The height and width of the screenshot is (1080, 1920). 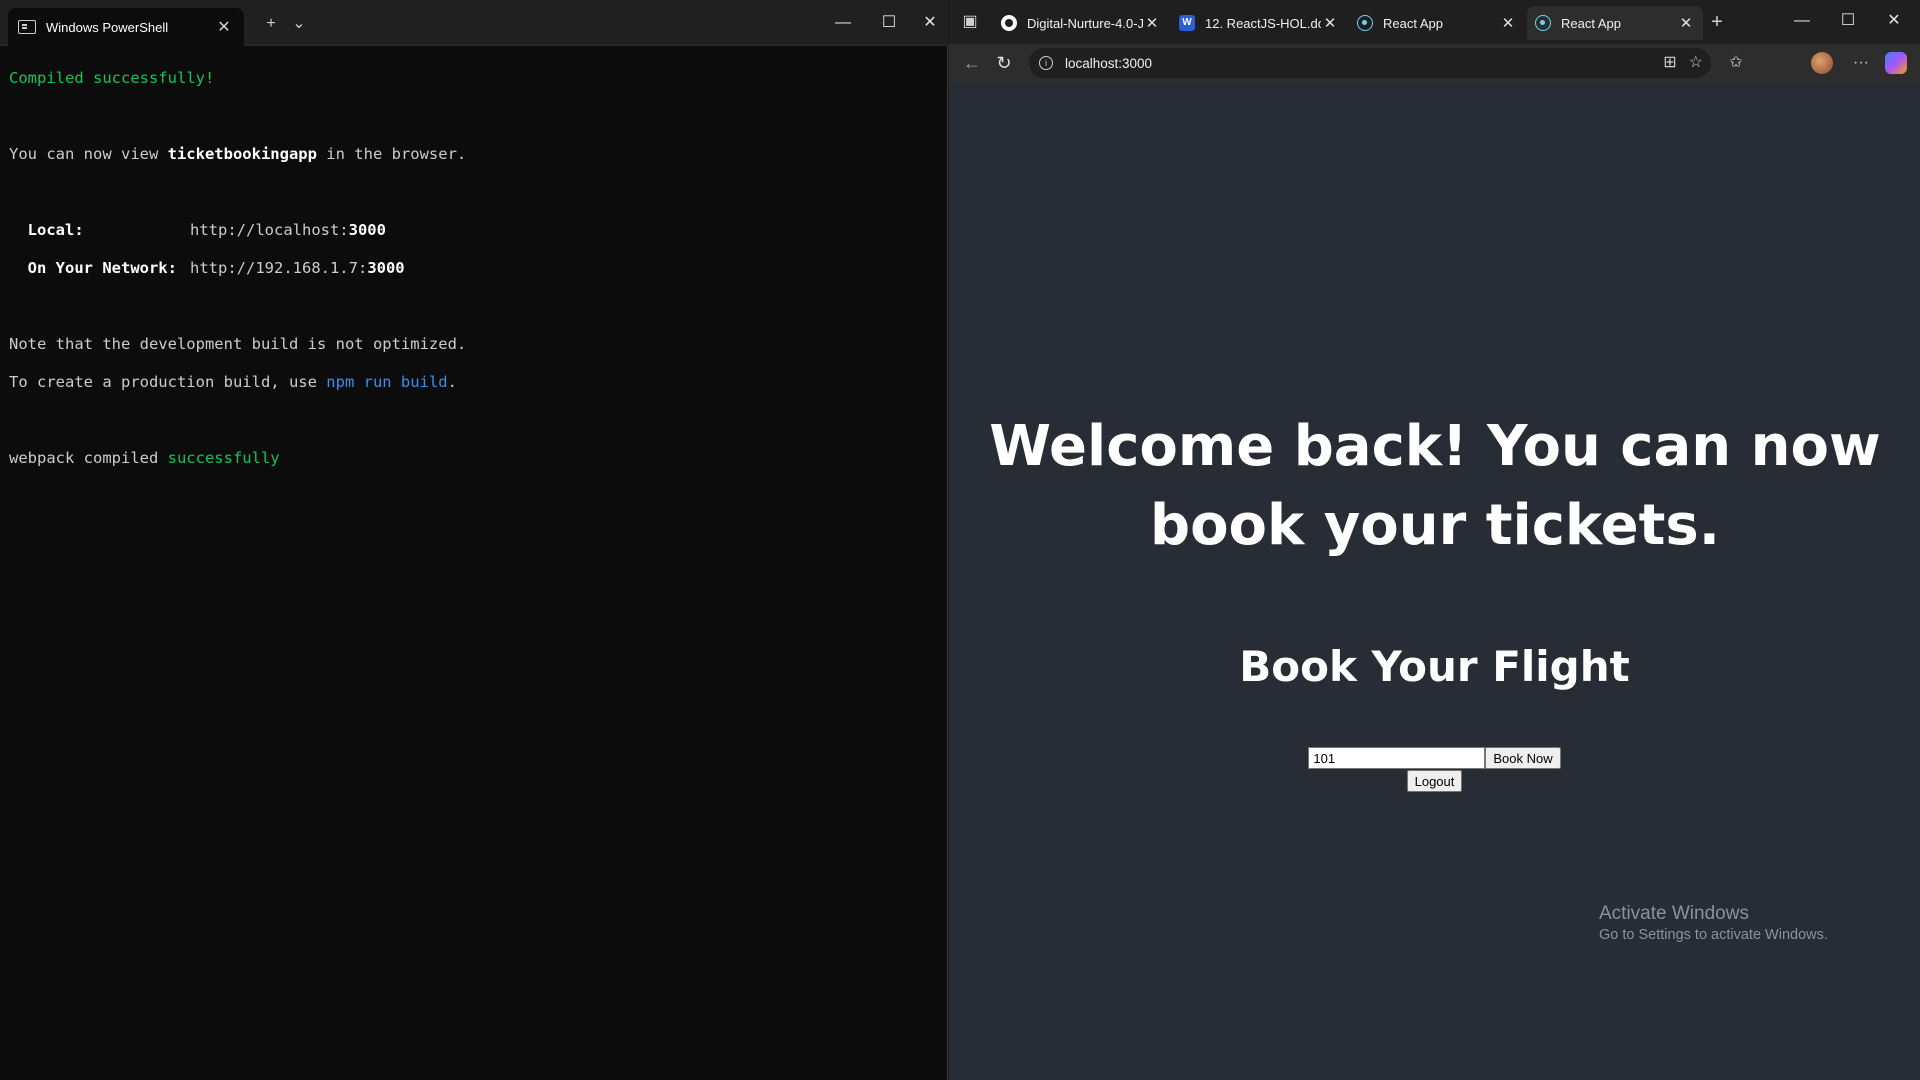 What do you see at coordinates (1674, 913) in the screenshot?
I see `watermark-title: Activate Windows` at bounding box center [1674, 913].